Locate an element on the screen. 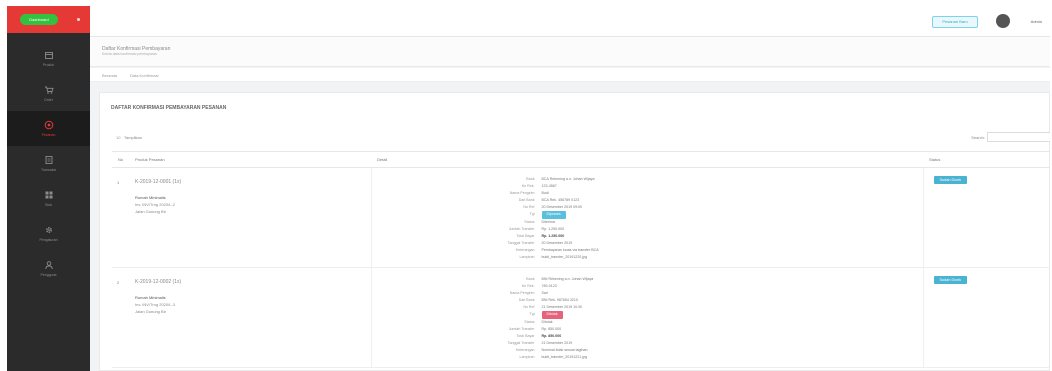 Image resolution: width=1052 pixels, height=371 pixels. detail-value: BNI Rek. 987654 3210 is located at coordinates (559, 300).